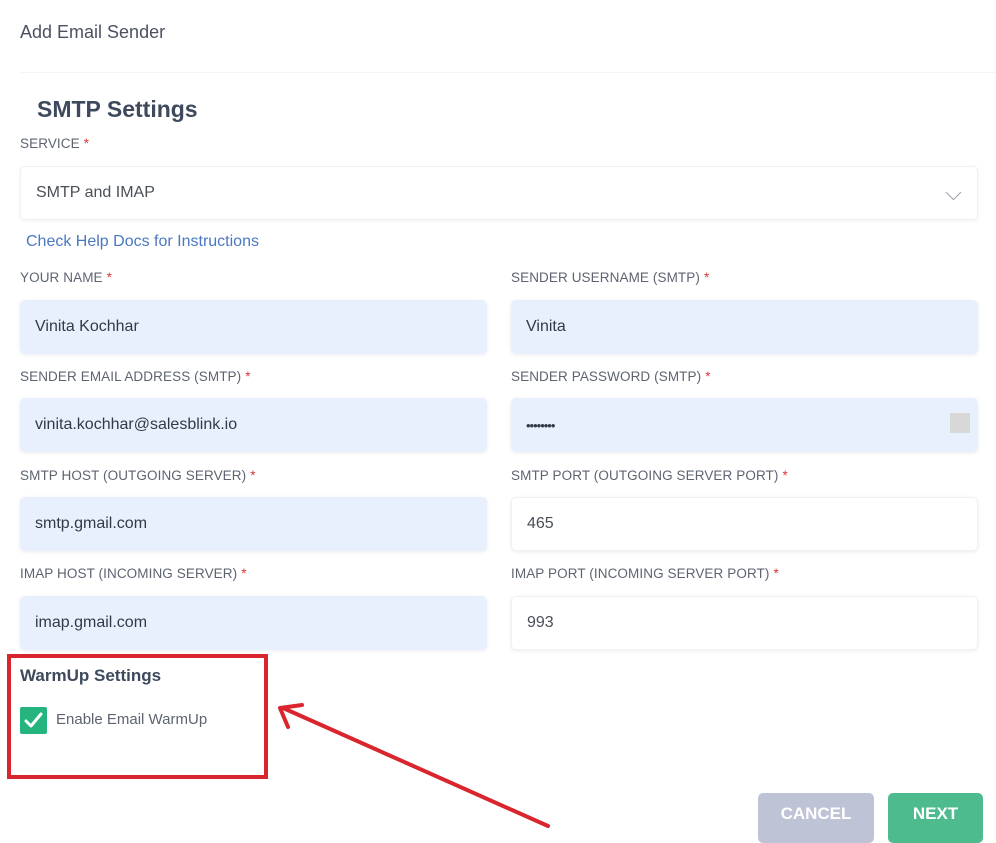 The image size is (996, 843). I want to click on annotation-arrow-icon, so click(414, 765).